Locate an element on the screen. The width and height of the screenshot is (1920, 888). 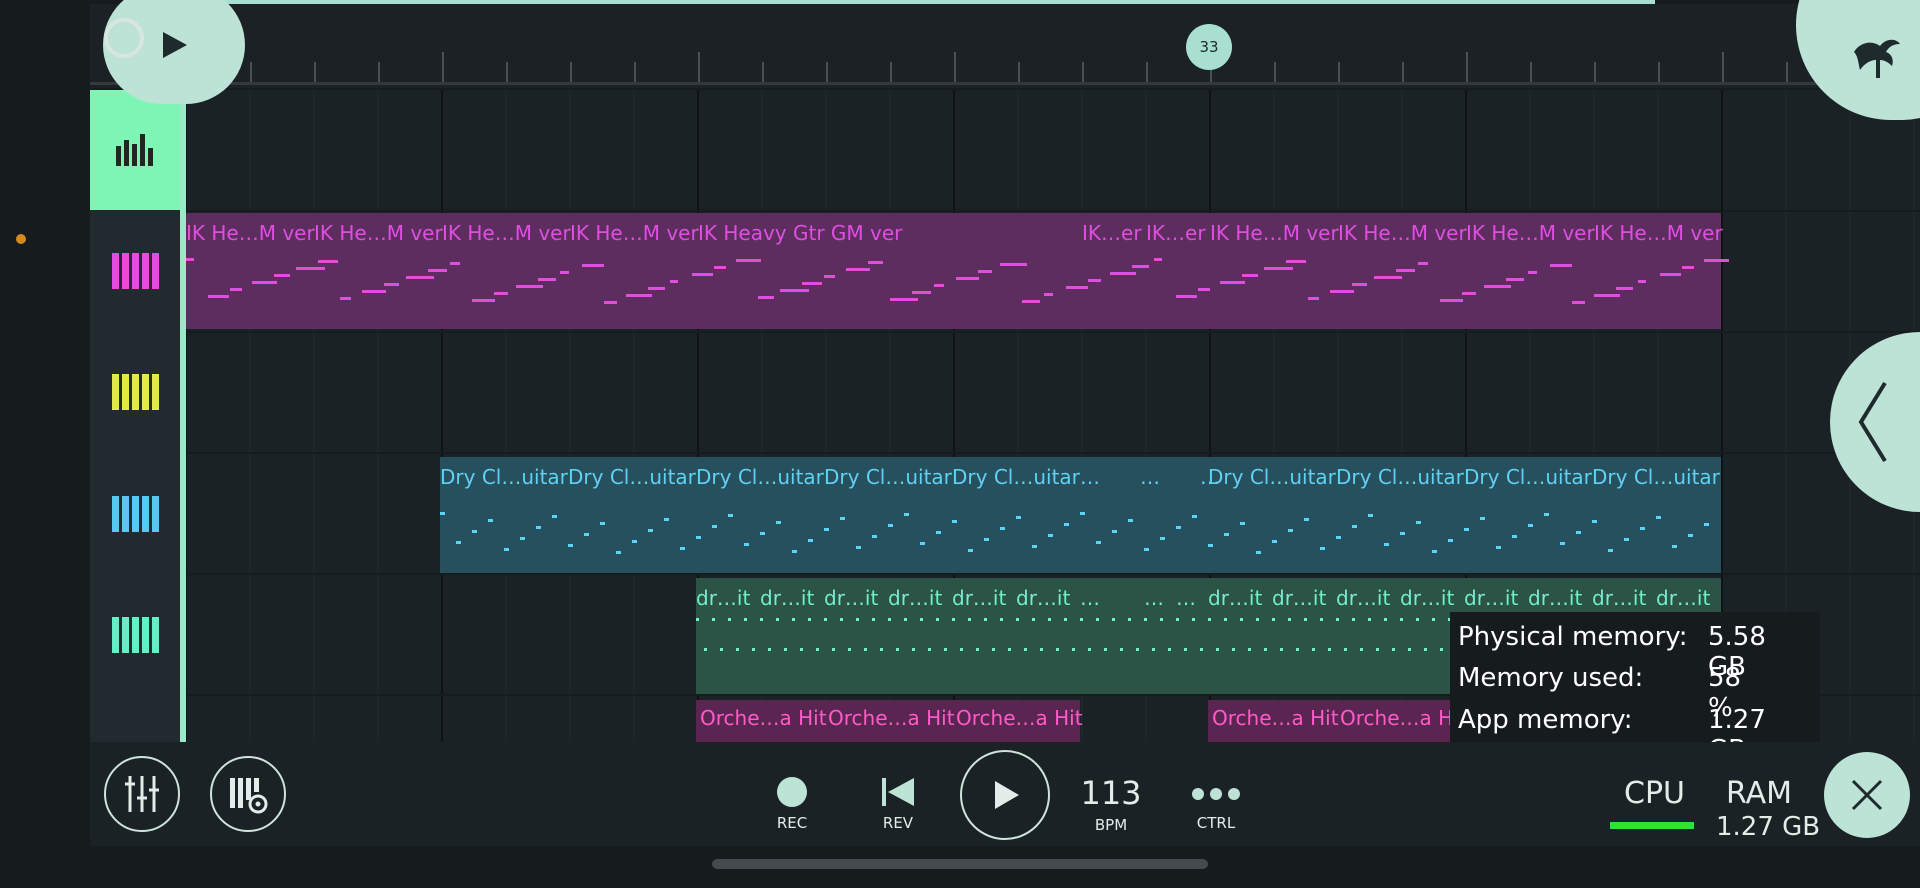
controls-button: CTRL is located at coordinates (1216, 806).